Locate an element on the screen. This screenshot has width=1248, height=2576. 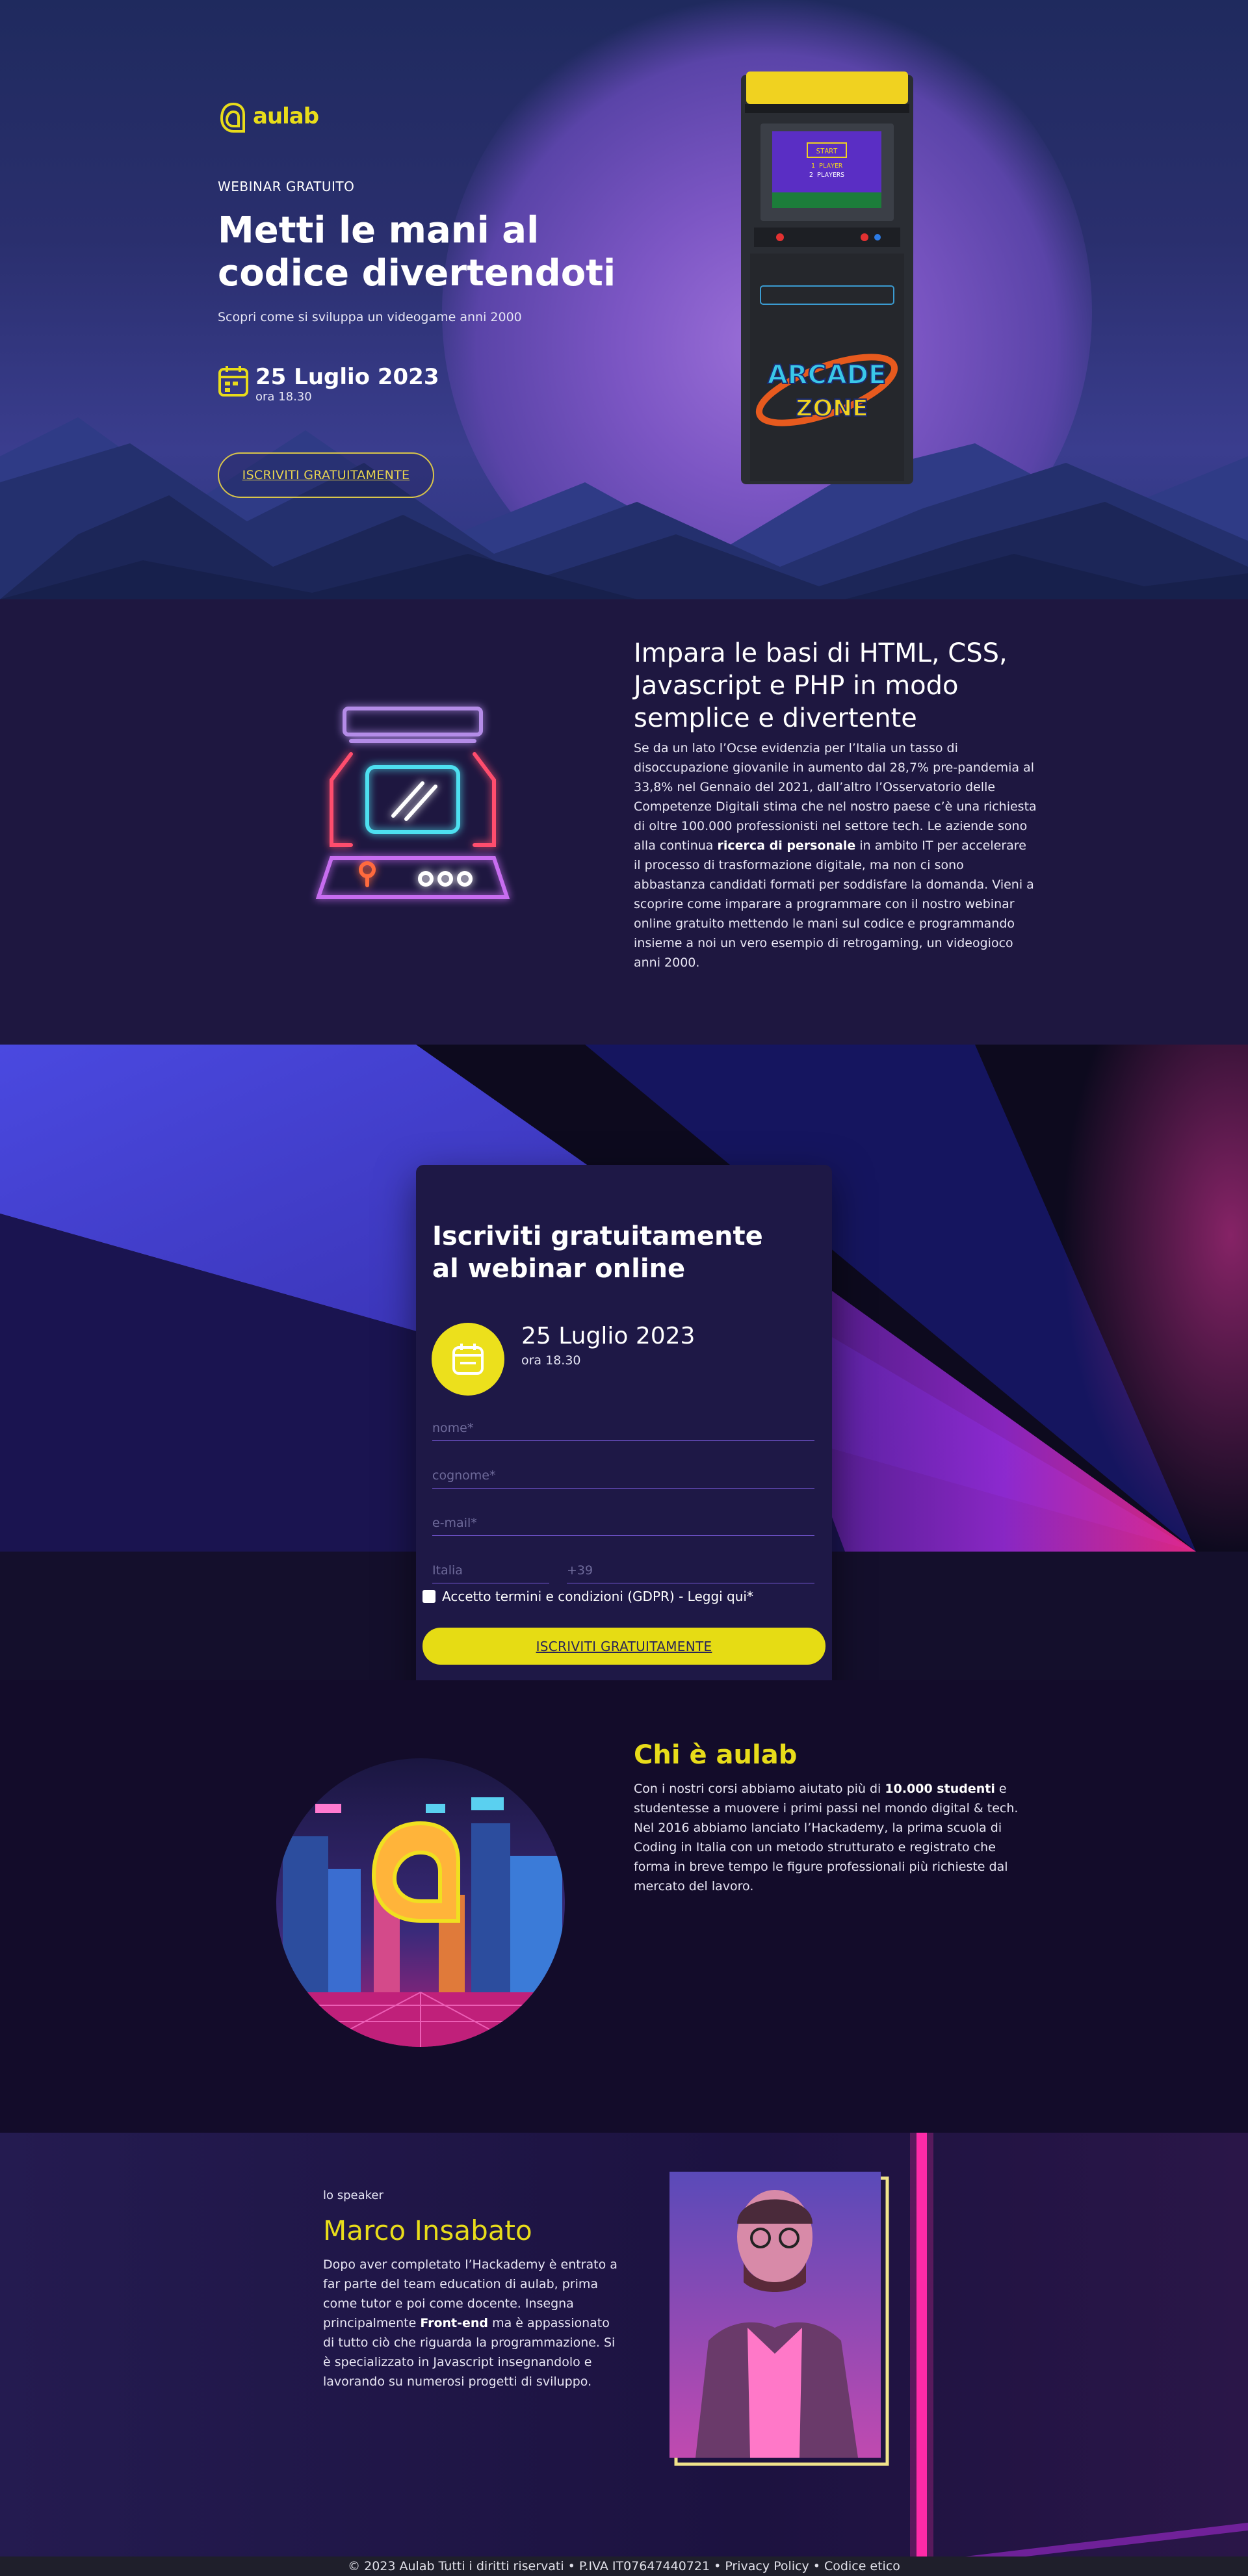
speaker-photo is located at coordinates (780, 2319).